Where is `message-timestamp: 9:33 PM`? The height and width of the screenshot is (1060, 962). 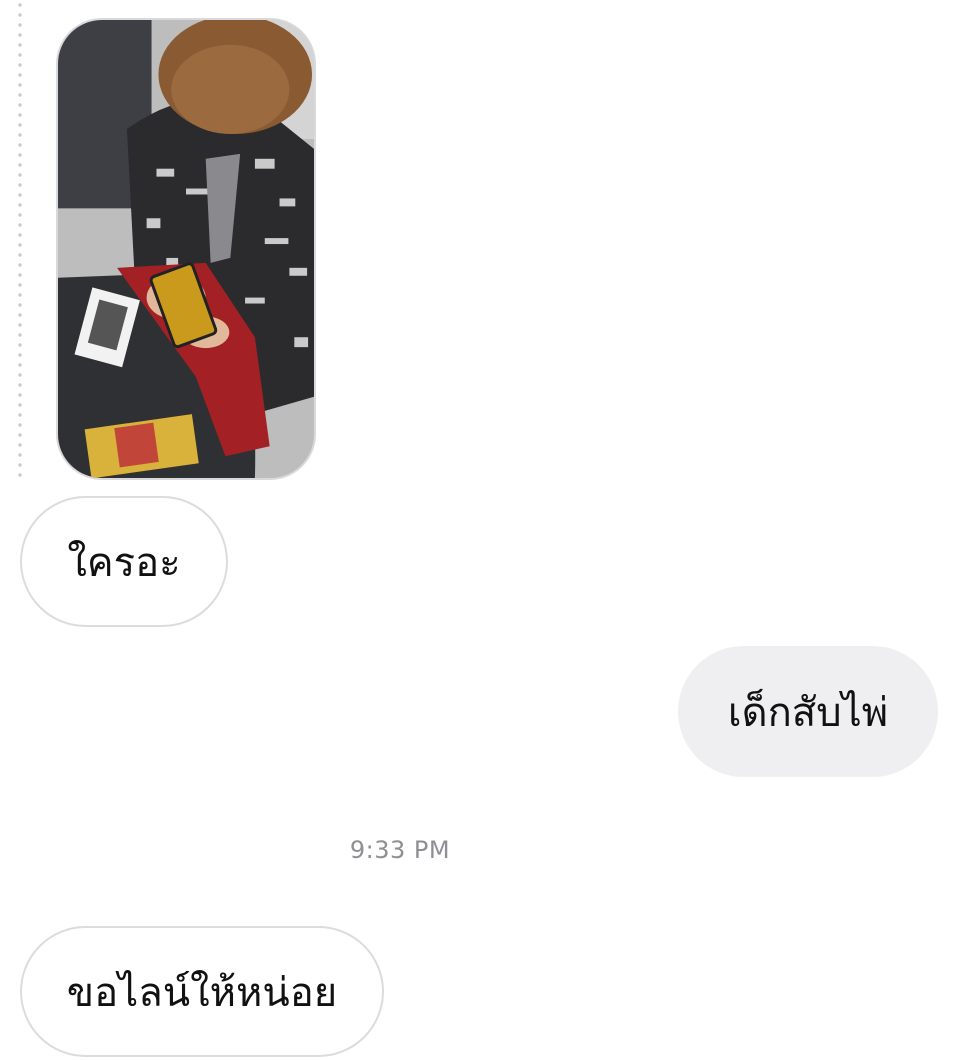
message-timestamp: 9:33 PM is located at coordinates (400, 850).